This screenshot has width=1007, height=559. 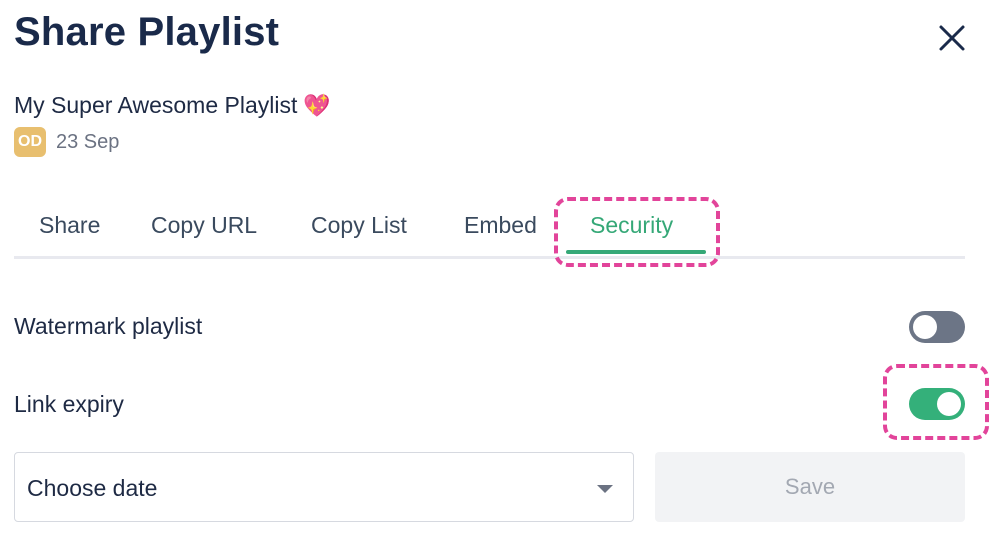 What do you see at coordinates (156, 105) in the screenshot?
I see `playlist-name-text: My Super Awesome Playlist` at bounding box center [156, 105].